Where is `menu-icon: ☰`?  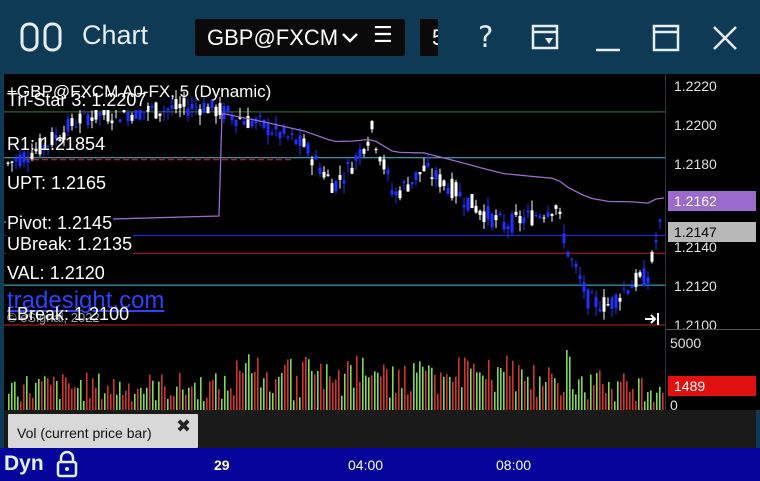
menu-icon: ☰ is located at coordinates (383, 35).